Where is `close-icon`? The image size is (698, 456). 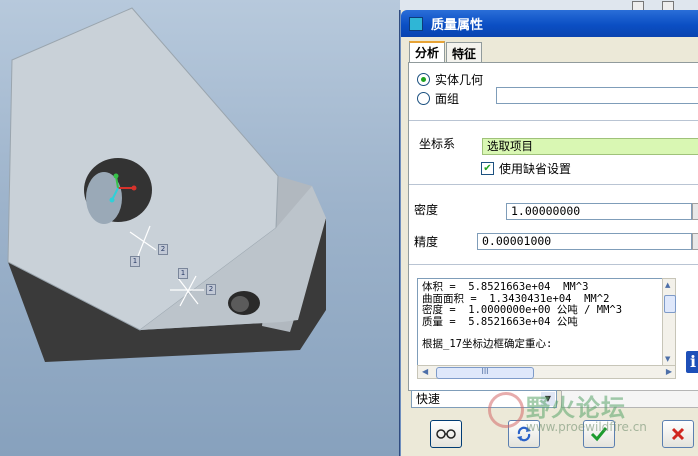 close-icon is located at coordinates (678, 434).